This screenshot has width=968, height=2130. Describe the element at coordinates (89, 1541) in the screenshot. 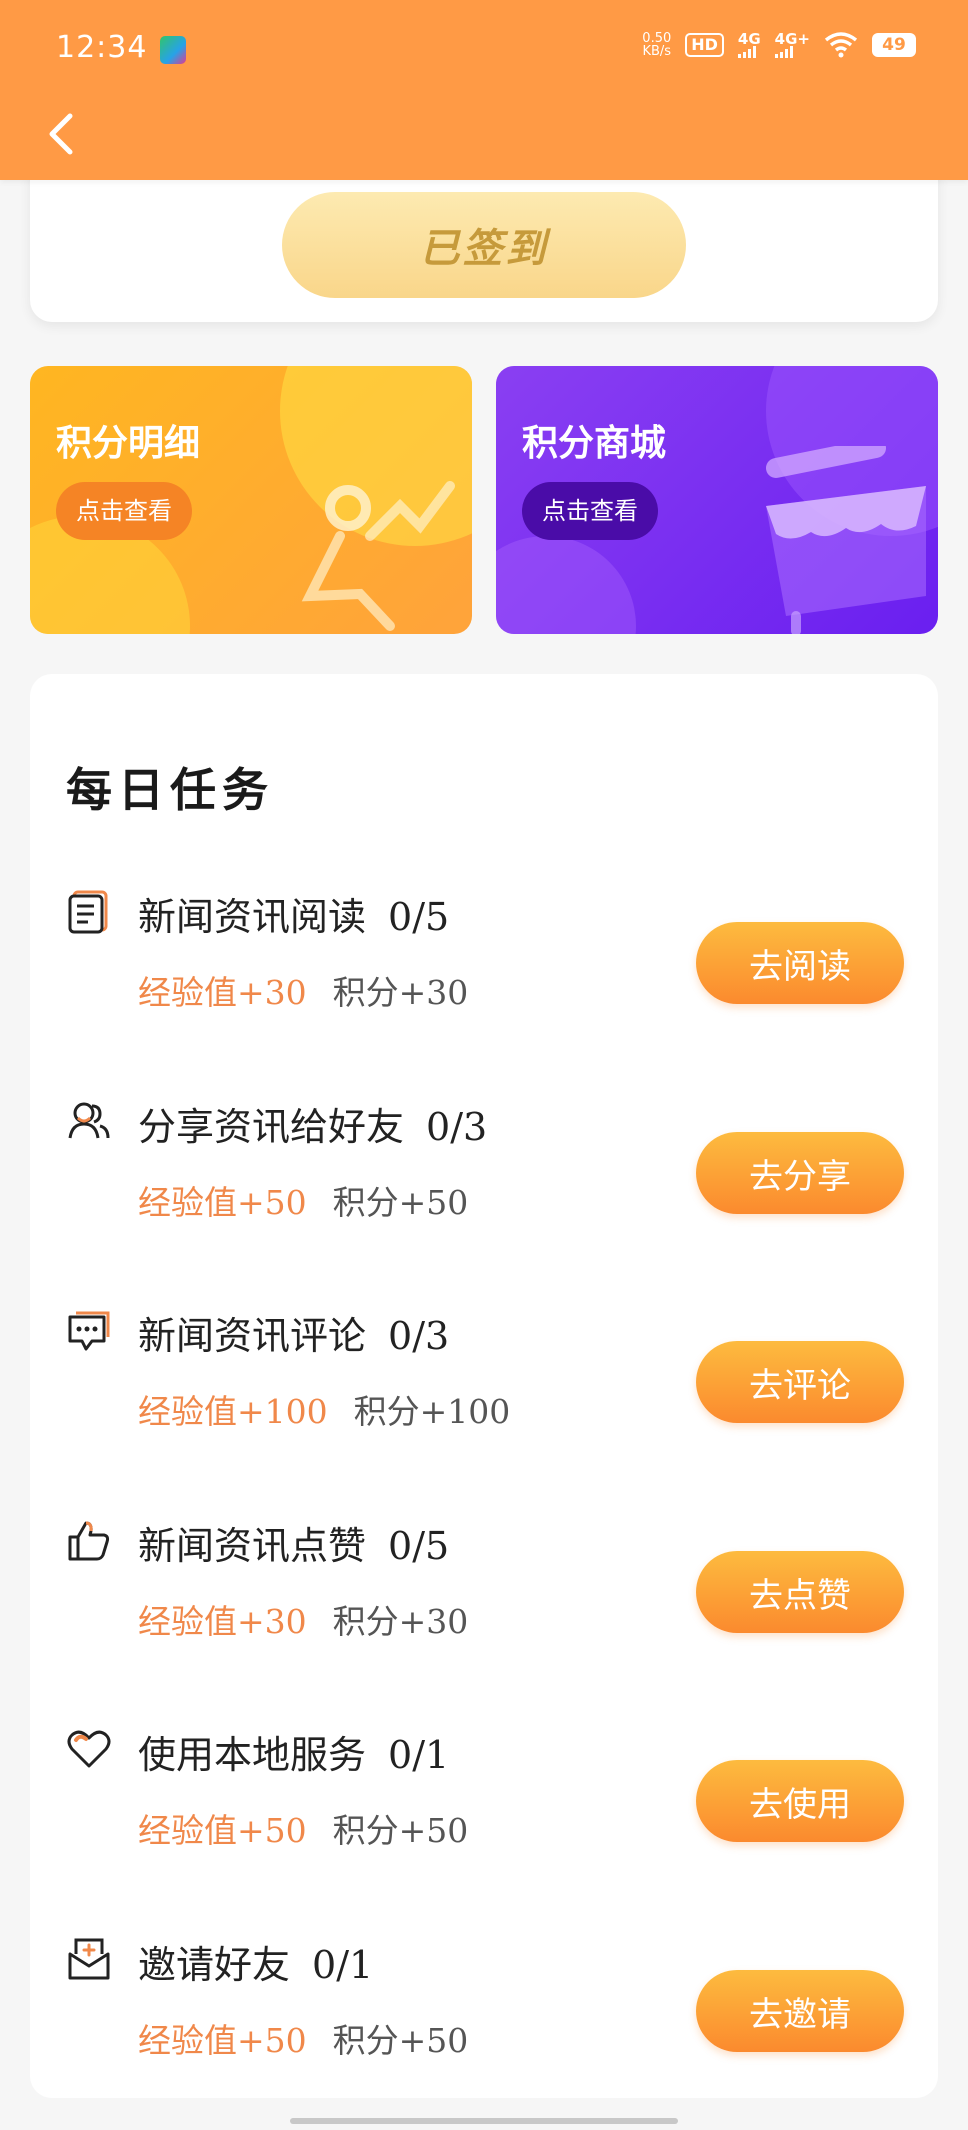

I see `thumbs-up-icon` at that location.